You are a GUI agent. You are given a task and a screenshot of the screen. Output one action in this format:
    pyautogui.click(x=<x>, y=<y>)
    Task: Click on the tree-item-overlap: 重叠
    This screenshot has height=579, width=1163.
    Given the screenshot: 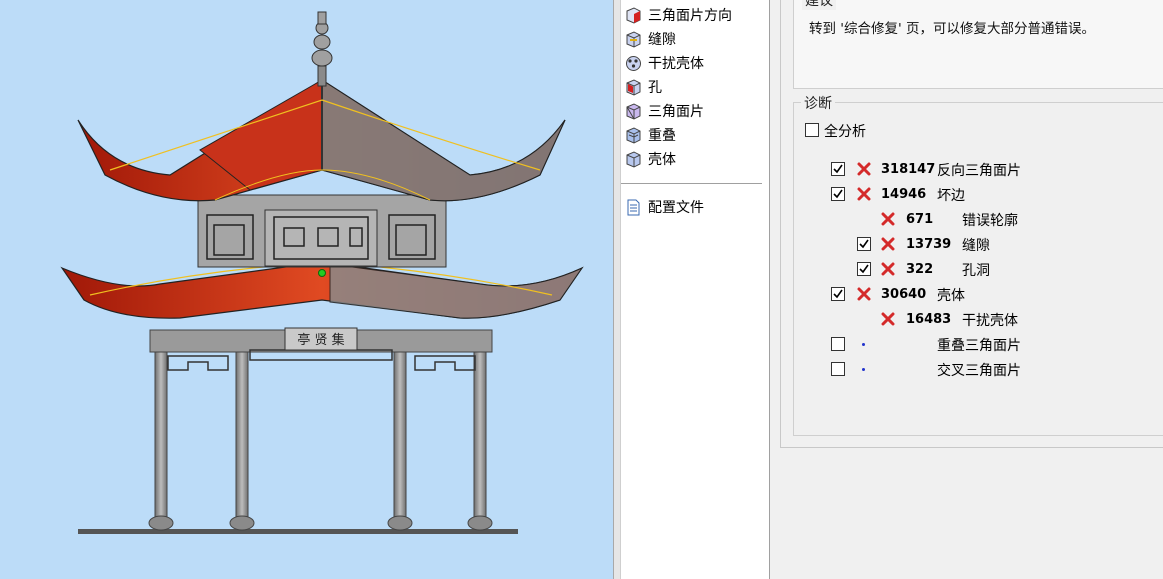 What is the action you would take?
    pyautogui.click(x=650, y=135)
    